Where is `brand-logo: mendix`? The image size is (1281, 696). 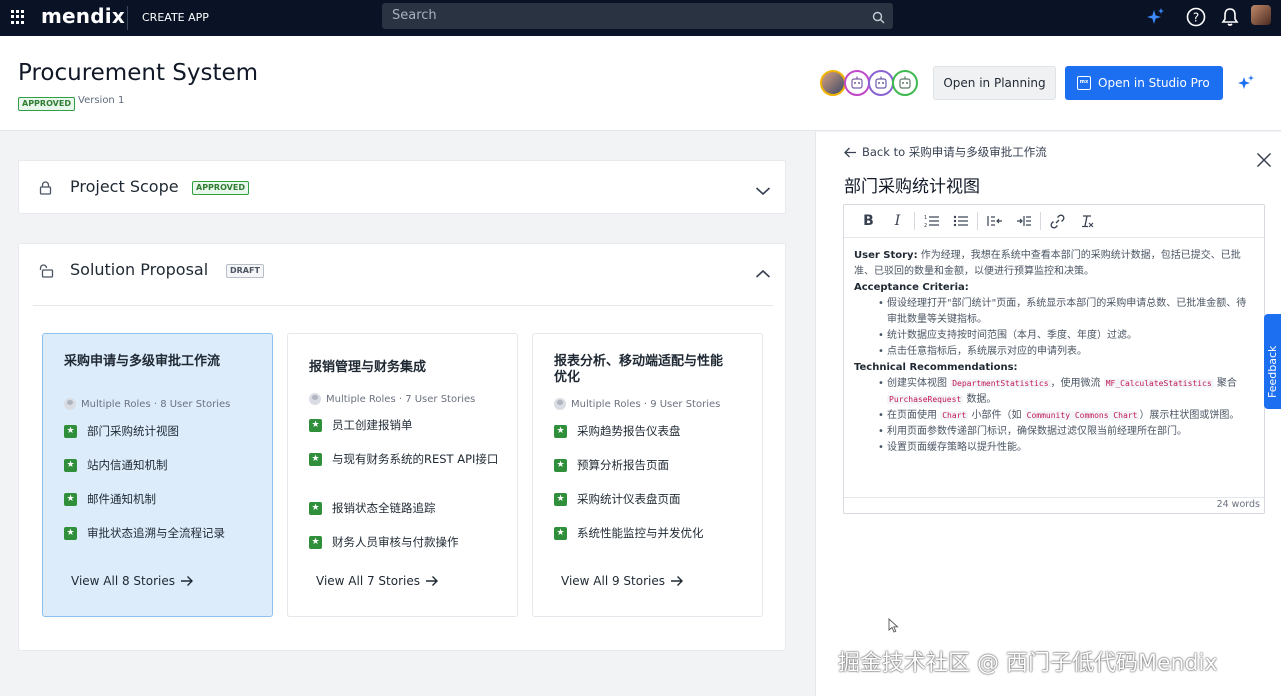
brand-logo: mendix is located at coordinates (83, 16).